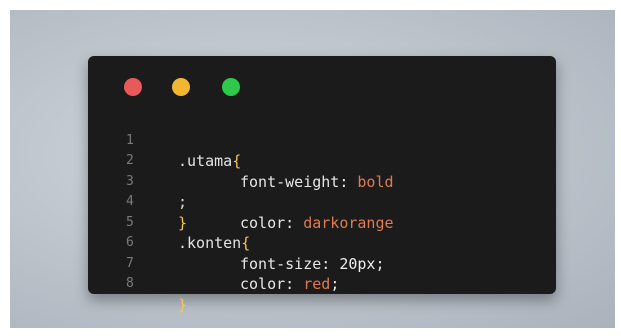  What do you see at coordinates (375, 181) in the screenshot?
I see `css-value: bold` at bounding box center [375, 181].